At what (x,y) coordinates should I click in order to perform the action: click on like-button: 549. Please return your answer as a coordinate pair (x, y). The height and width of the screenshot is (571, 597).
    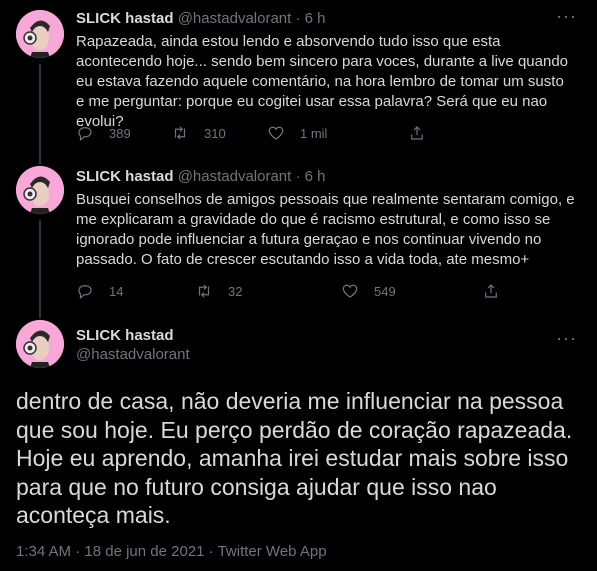
    Looking at the image, I should click on (411, 291).